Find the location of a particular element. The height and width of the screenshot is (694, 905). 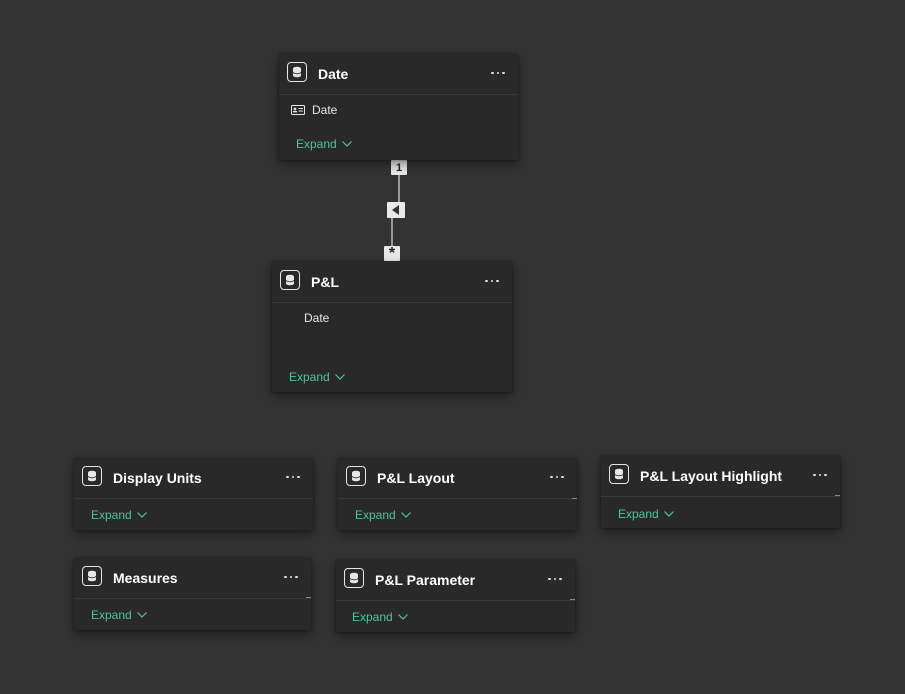

relationship-line-lower is located at coordinates (392, 232).